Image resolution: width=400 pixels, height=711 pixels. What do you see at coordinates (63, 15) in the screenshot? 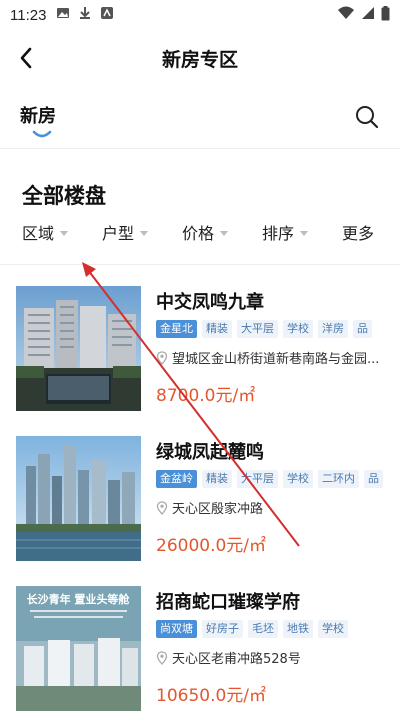
I see `image-notification-icon` at bounding box center [63, 15].